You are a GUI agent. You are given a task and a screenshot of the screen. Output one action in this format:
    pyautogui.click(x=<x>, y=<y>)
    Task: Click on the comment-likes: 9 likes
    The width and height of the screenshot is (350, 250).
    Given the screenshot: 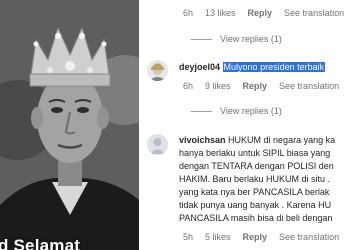 What is the action you would take?
    pyautogui.click(x=218, y=86)
    